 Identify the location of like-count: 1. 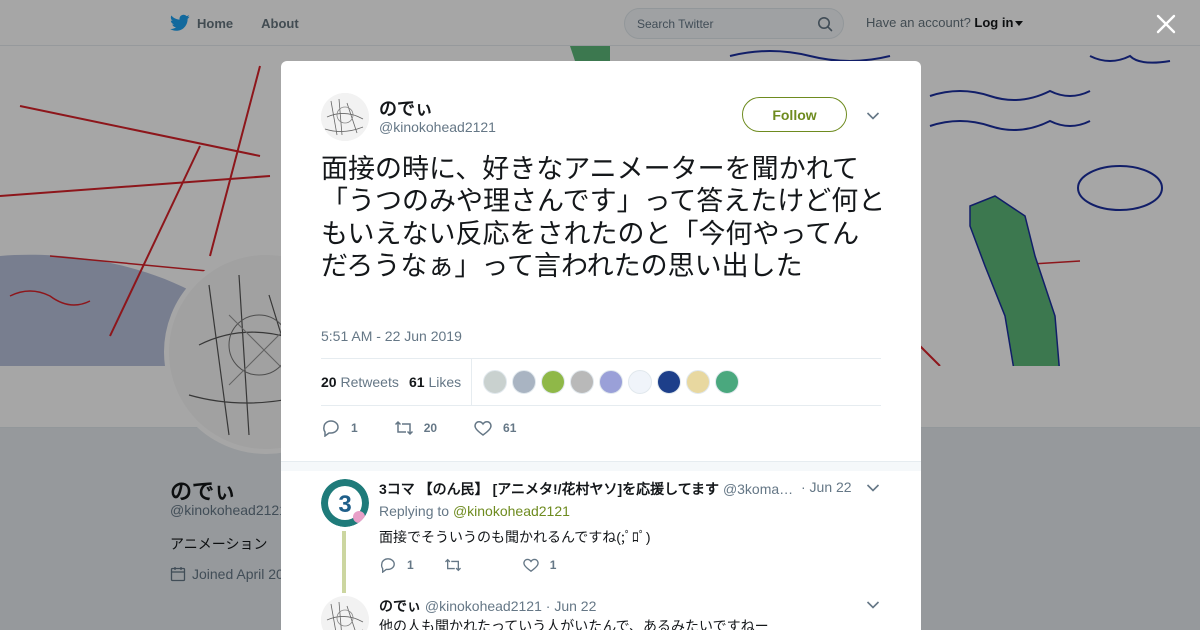
(553, 565).